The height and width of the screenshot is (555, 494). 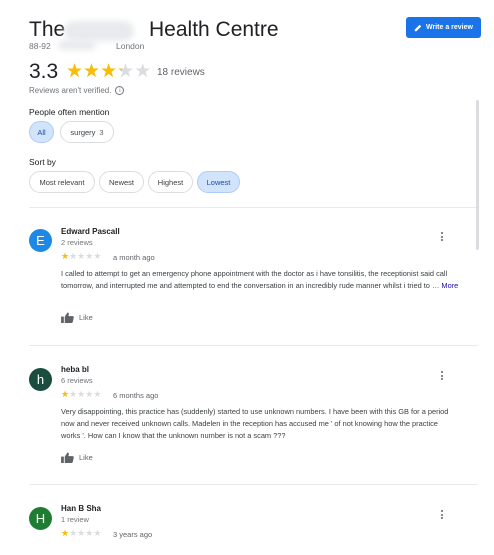 What do you see at coordinates (47, 29) in the screenshot?
I see `place-title-start: The` at bounding box center [47, 29].